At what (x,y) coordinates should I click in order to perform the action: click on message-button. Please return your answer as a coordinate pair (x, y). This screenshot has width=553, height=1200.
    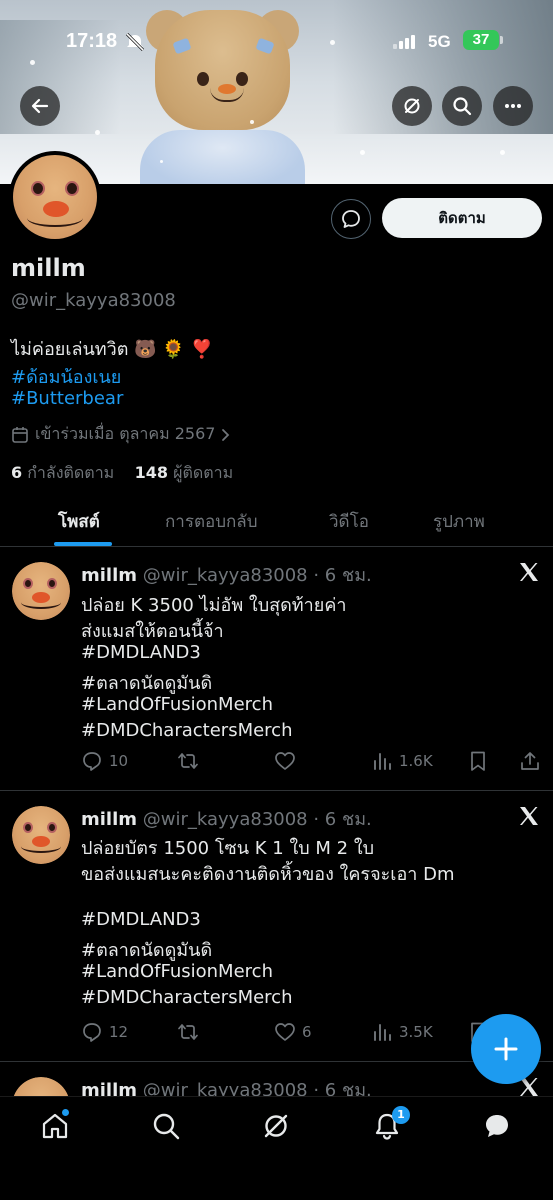
    Looking at the image, I should click on (351, 219).